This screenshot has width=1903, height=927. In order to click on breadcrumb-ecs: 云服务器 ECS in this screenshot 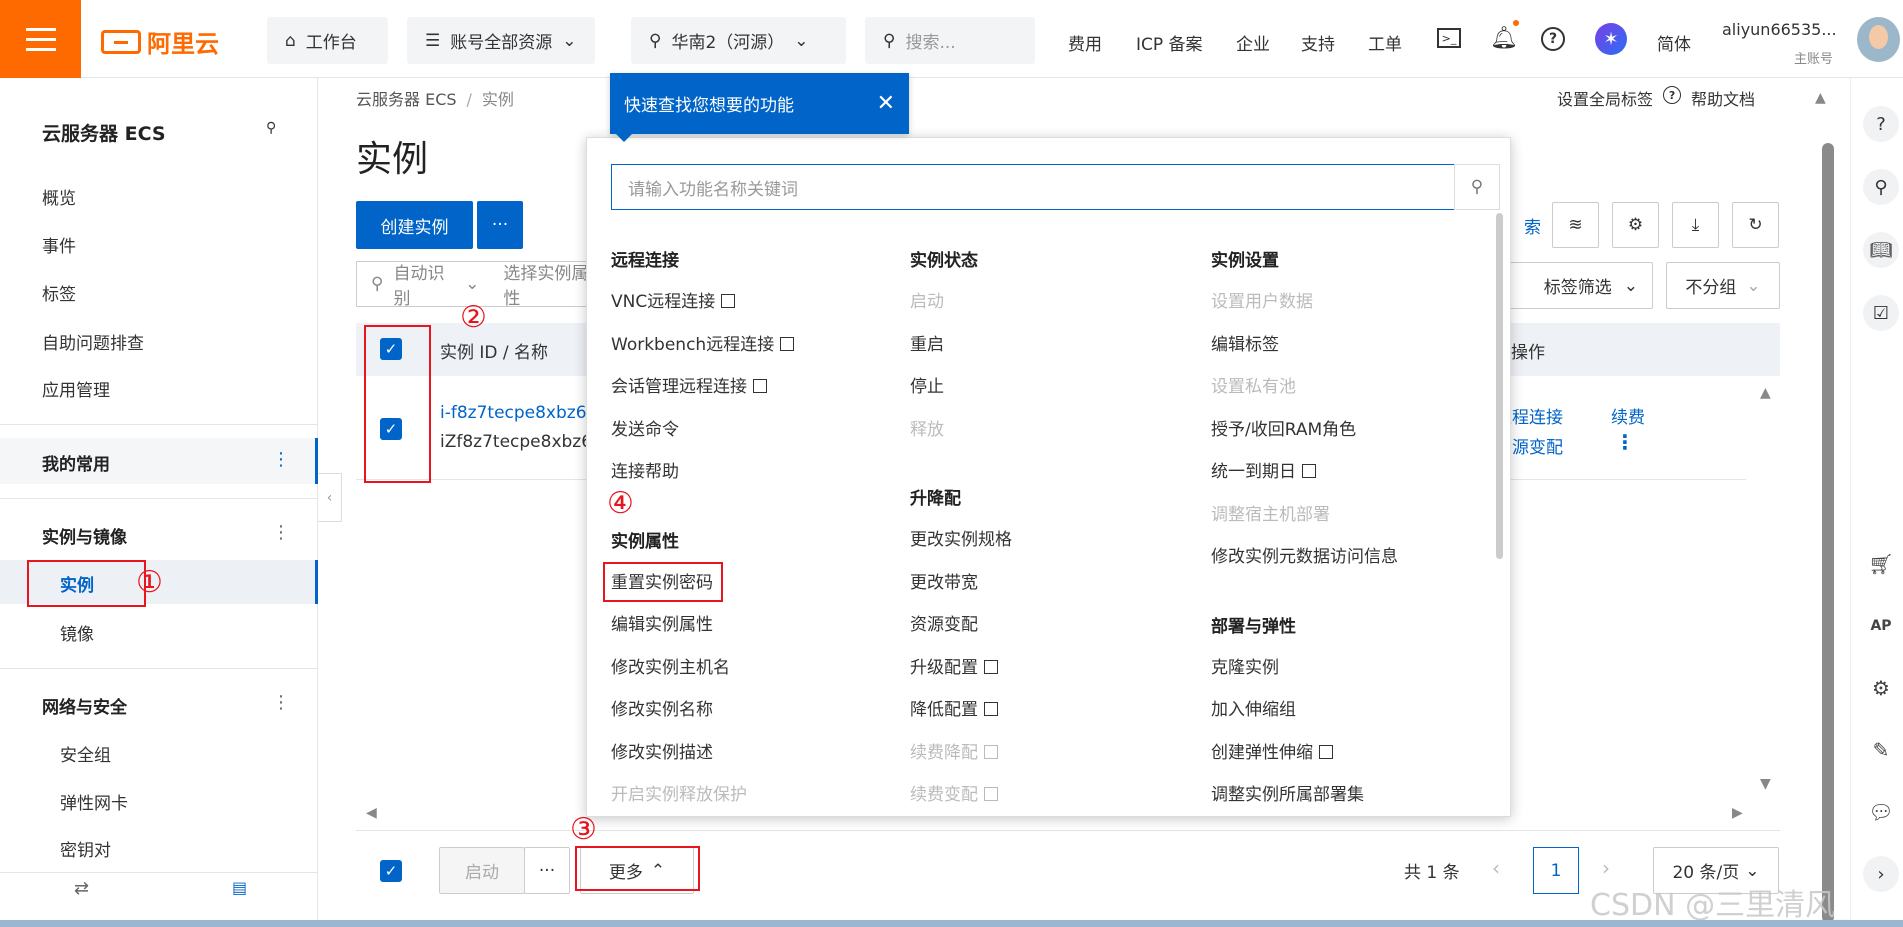, I will do `click(406, 99)`.